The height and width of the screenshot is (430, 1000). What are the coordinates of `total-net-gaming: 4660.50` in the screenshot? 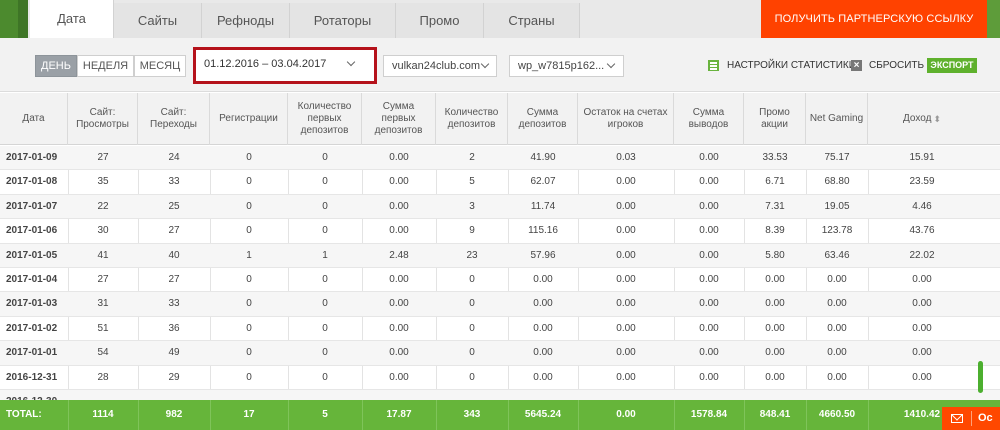 It's located at (837, 414).